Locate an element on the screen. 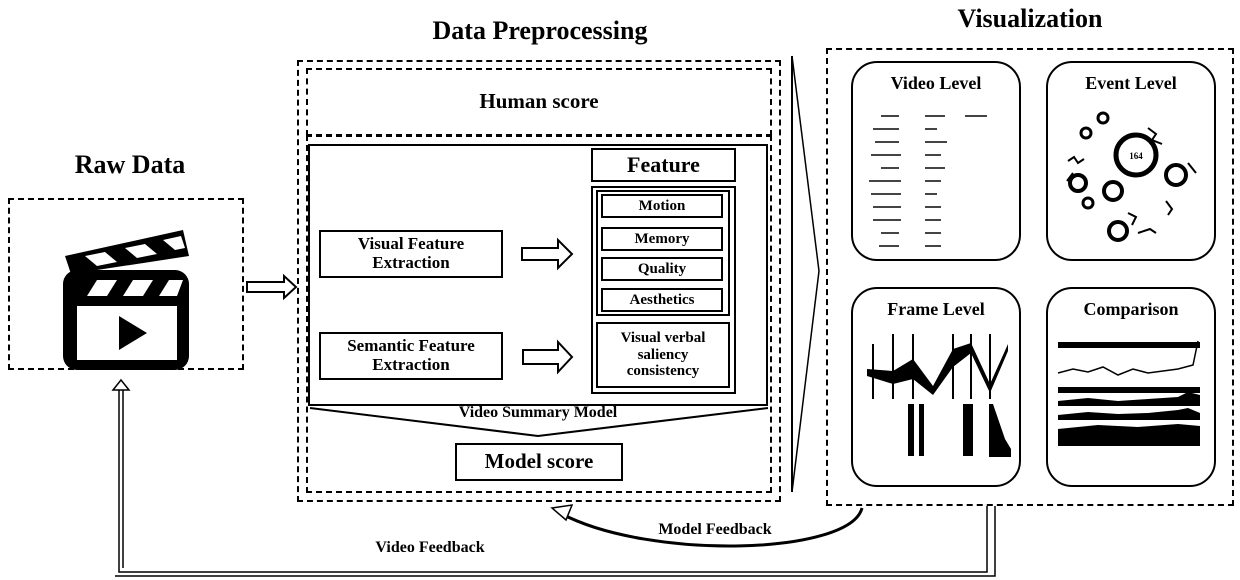  semantic-feature-extraction-box: Semantic Feature Extraction is located at coordinates (411, 356).